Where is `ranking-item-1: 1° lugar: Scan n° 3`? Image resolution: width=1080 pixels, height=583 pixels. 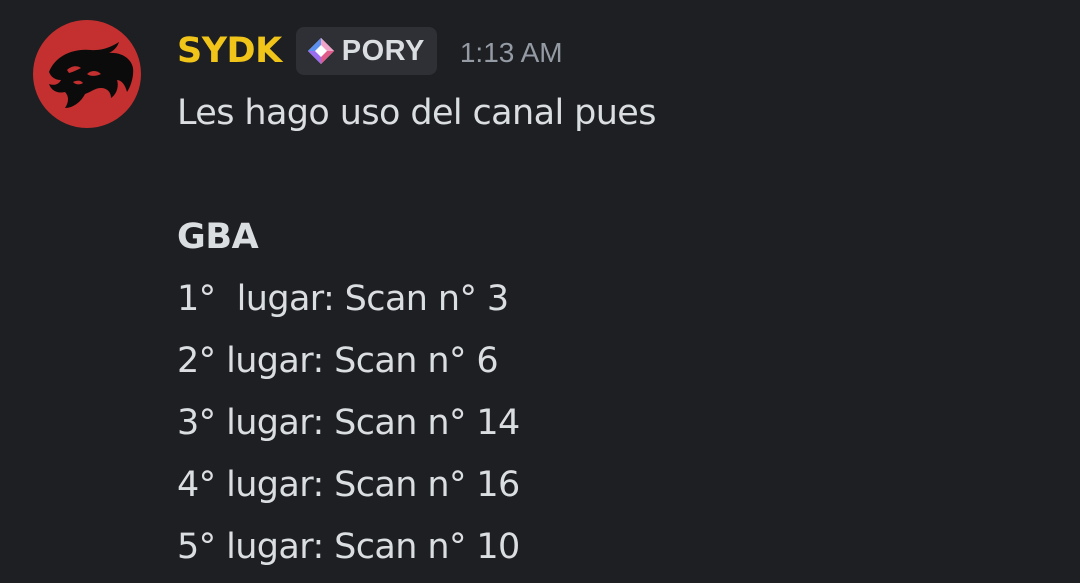 ranking-item-1: 1° lugar: Scan n° 3 is located at coordinates (343, 299).